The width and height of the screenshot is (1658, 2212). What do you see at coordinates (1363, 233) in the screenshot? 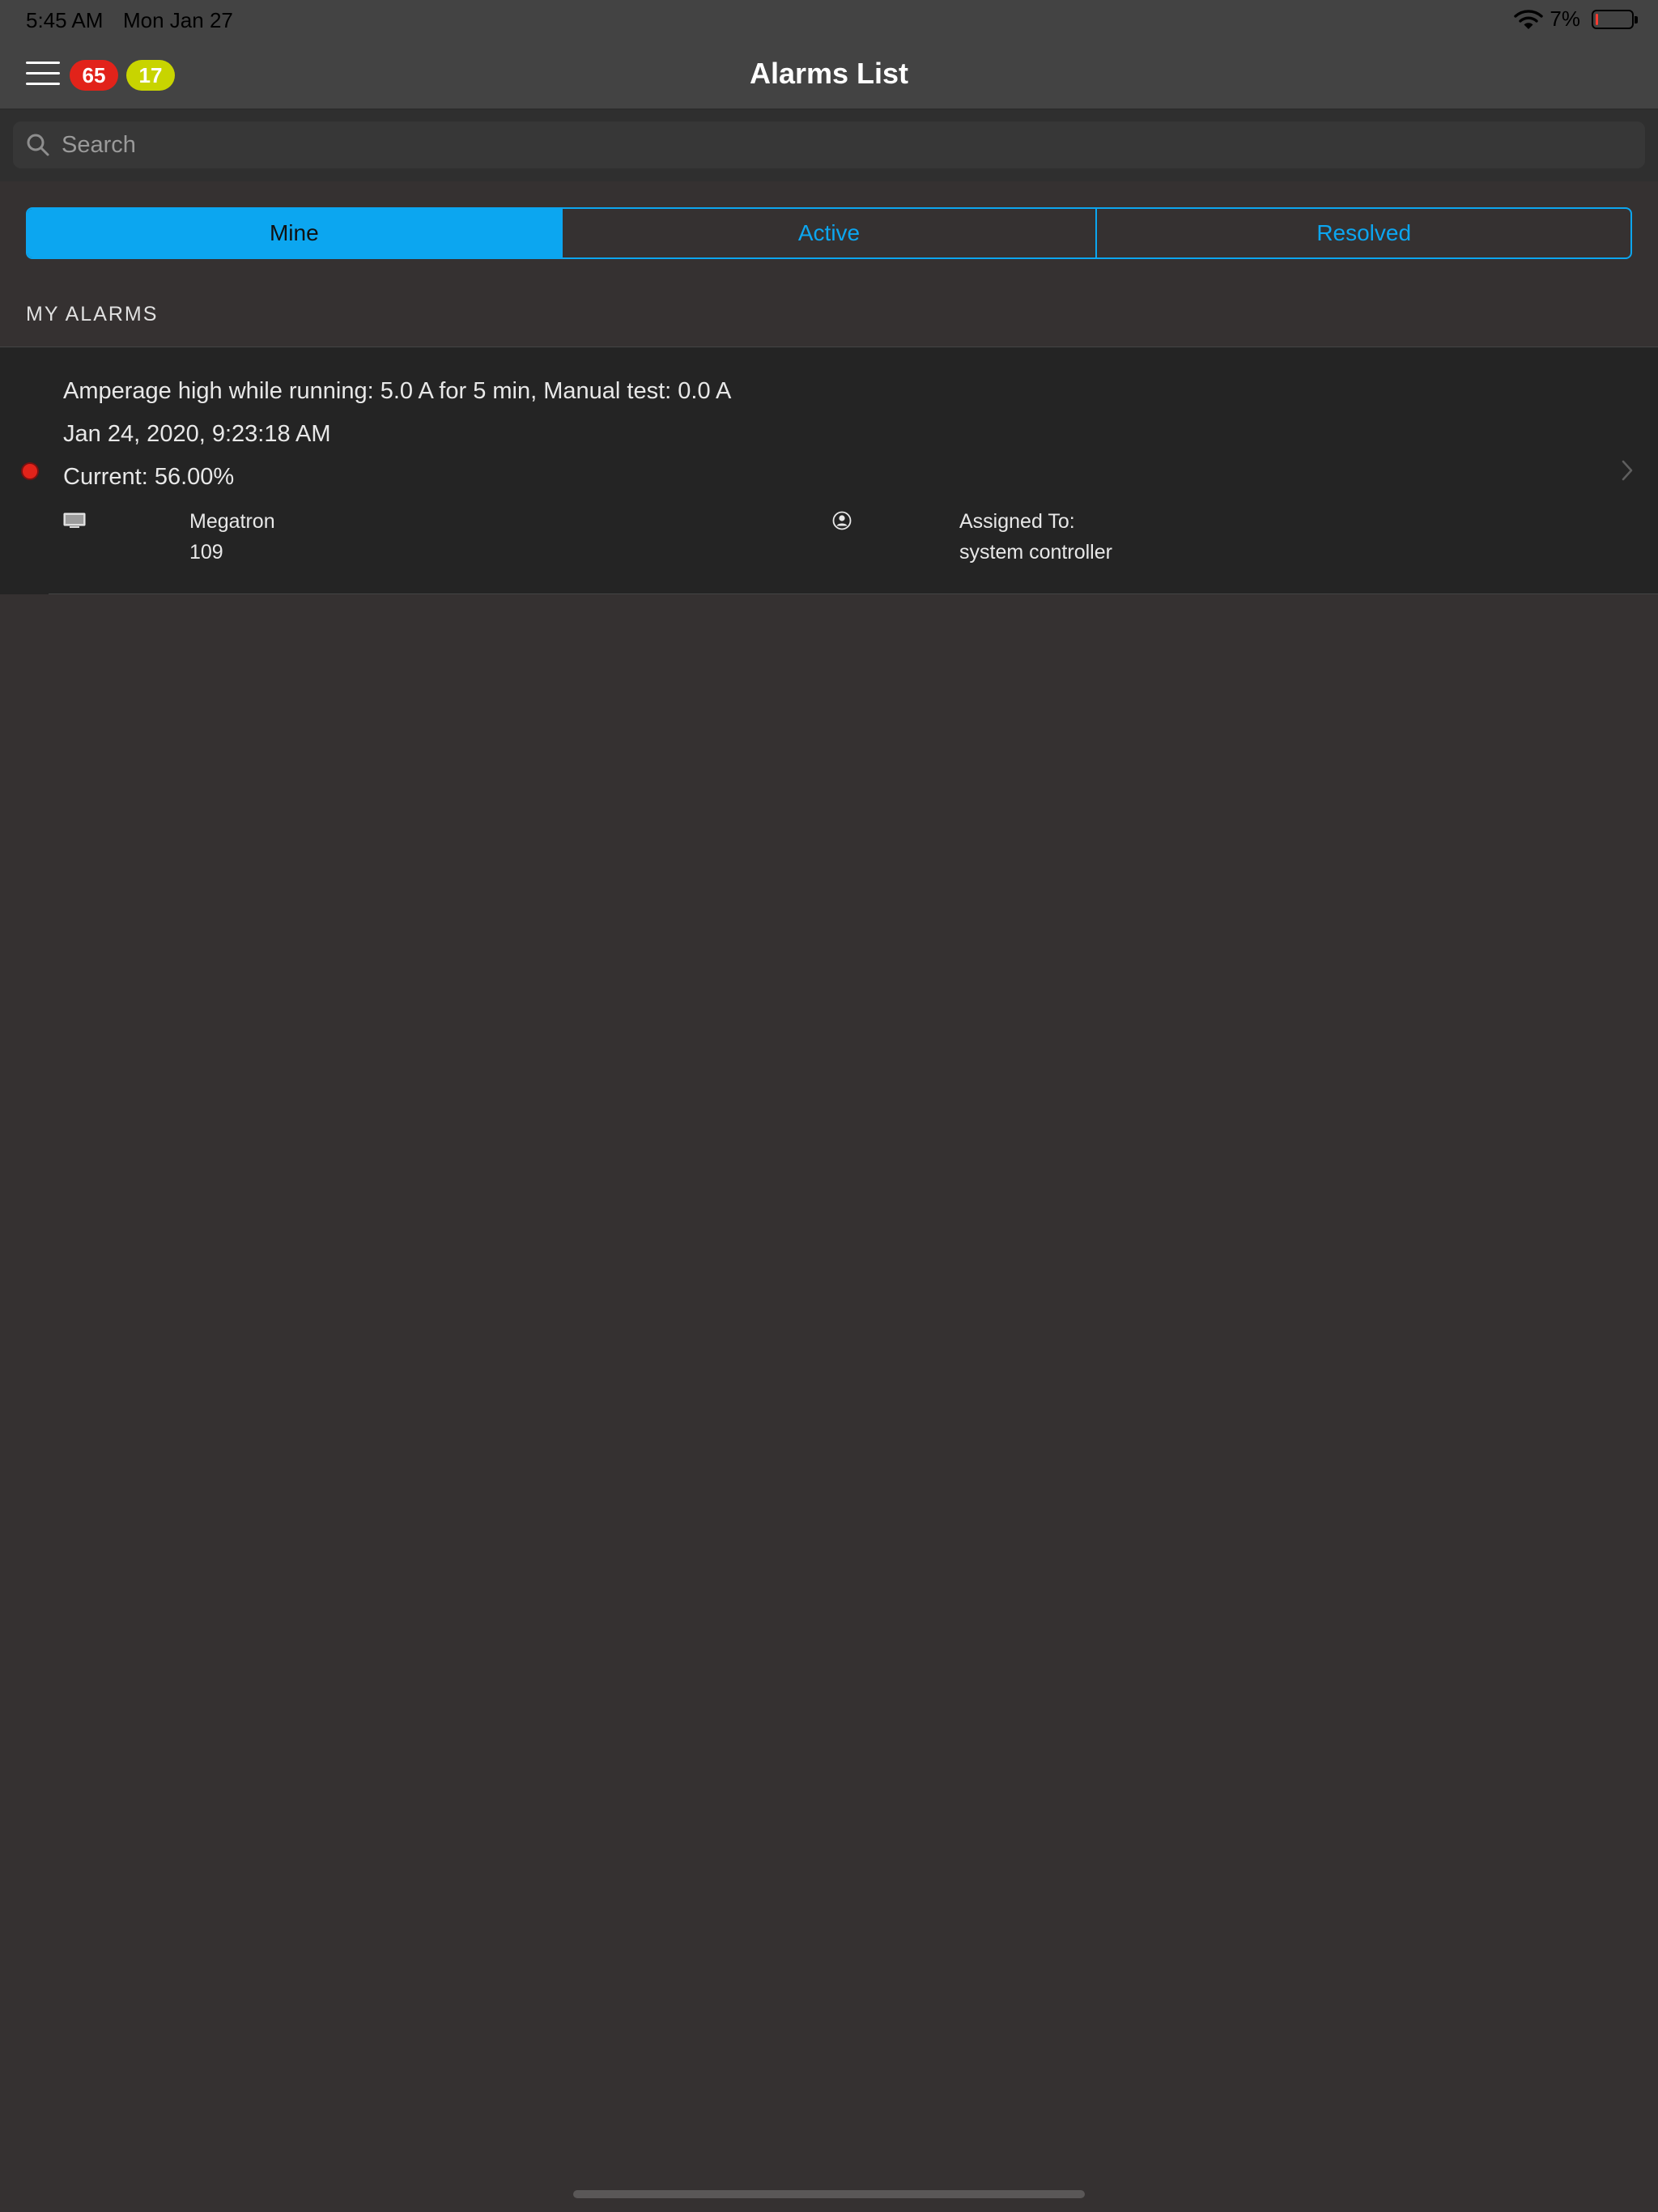
I see `tab-resolved: Resolved` at bounding box center [1363, 233].